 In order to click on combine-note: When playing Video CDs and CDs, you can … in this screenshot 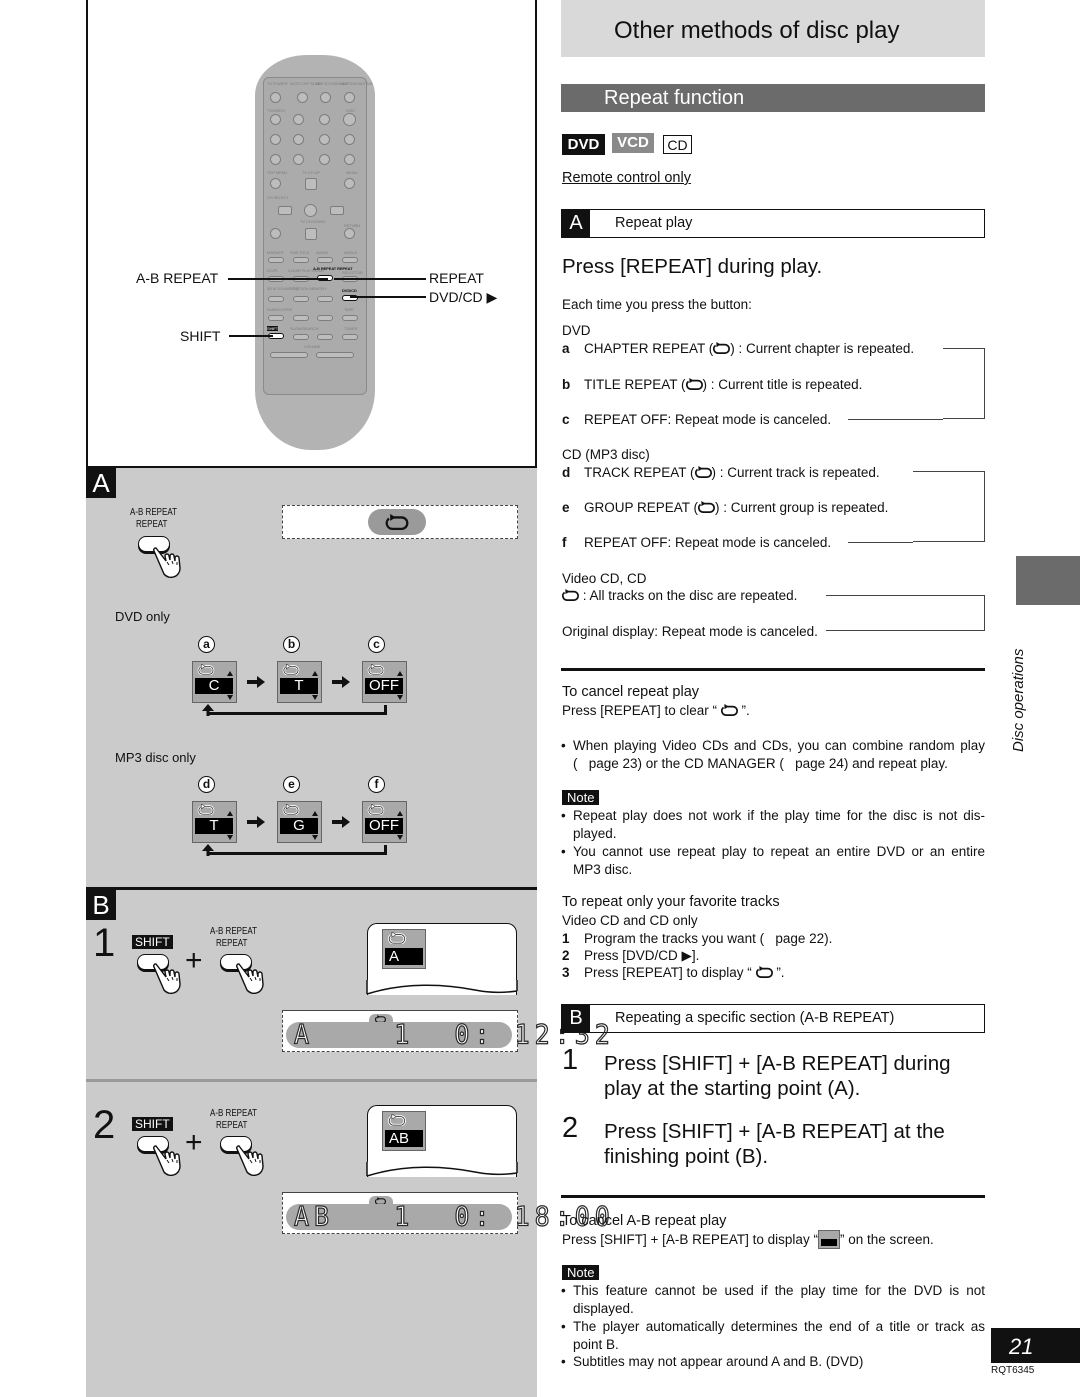, I will do `click(773, 755)`.